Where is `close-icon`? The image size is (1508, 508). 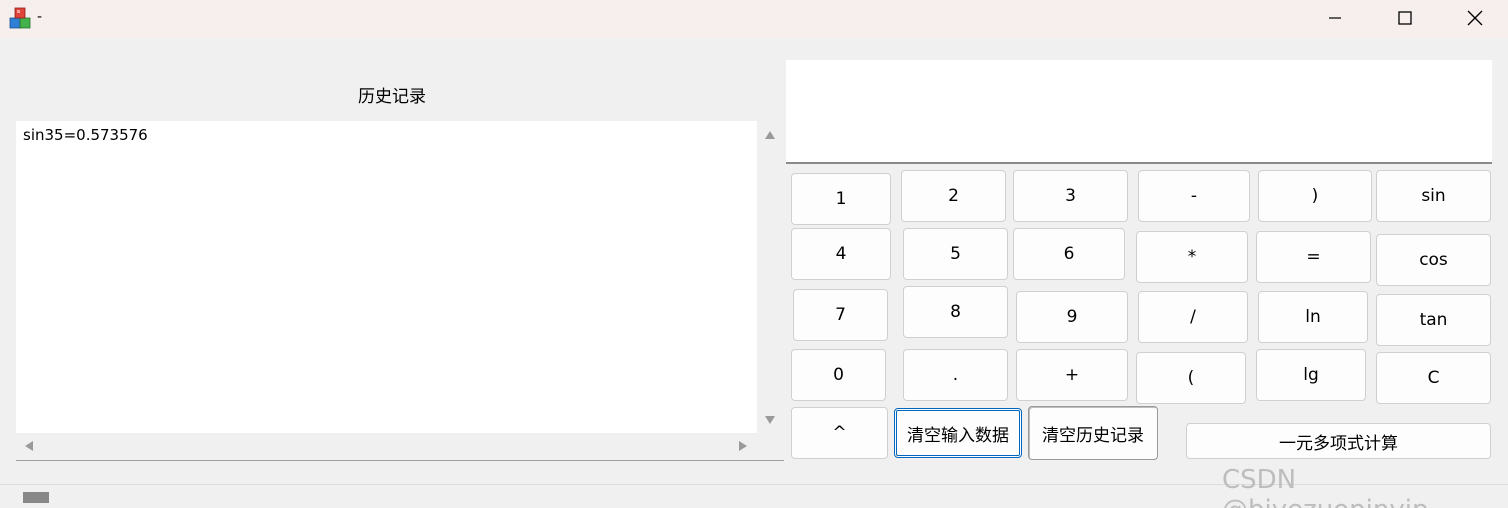 close-icon is located at coordinates (1475, 18).